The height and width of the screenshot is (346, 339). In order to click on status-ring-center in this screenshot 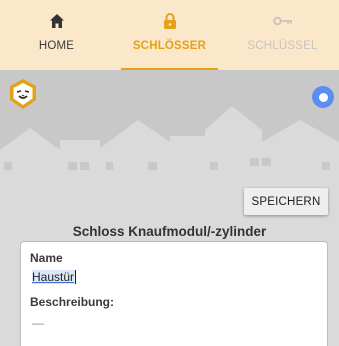, I will do `click(323, 97)`.